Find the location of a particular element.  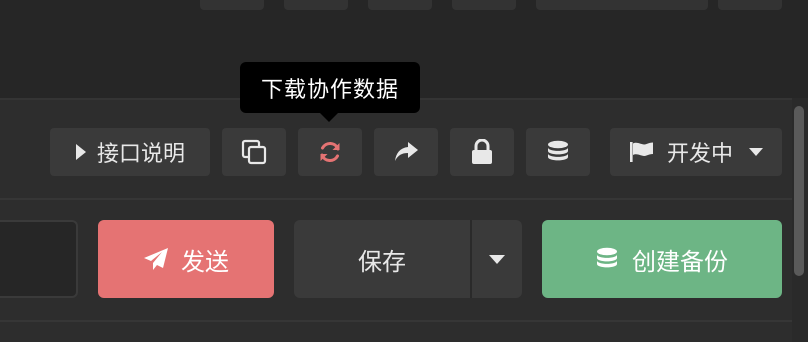

tooltip-text: 下载协作数据 is located at coordinates (329, 90).